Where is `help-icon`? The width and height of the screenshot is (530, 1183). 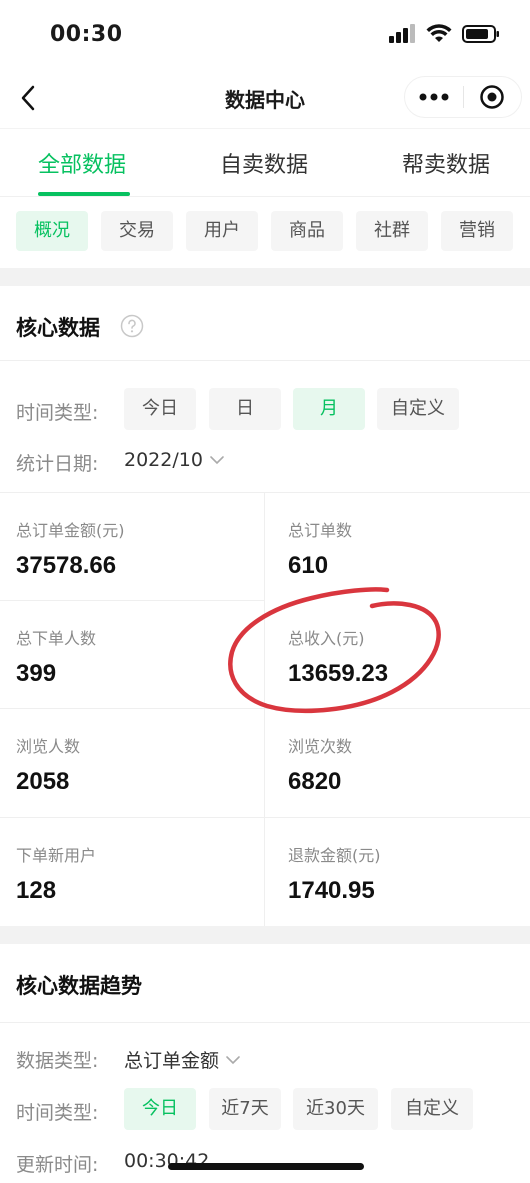 help-icon is located at coordinates (132, 326).